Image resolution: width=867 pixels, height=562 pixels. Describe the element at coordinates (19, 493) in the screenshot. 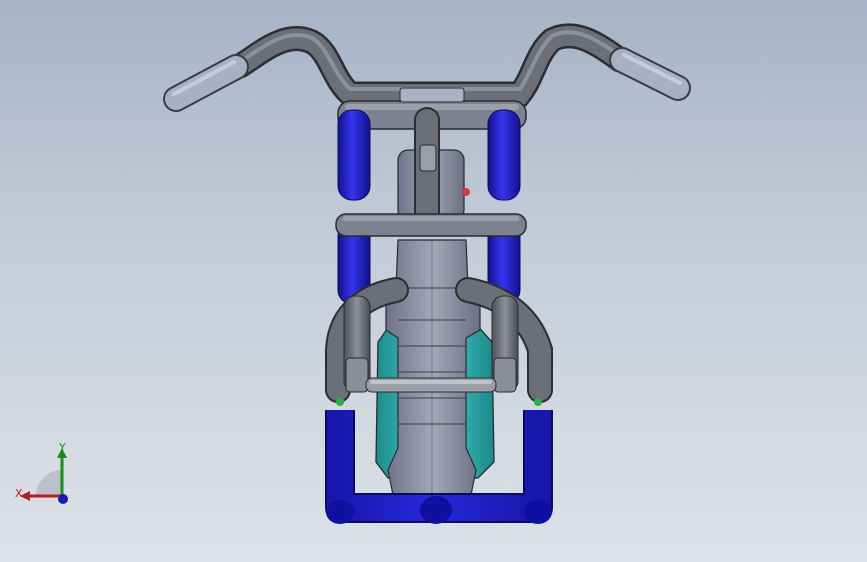

I see `axis-x-label: X` at that location.